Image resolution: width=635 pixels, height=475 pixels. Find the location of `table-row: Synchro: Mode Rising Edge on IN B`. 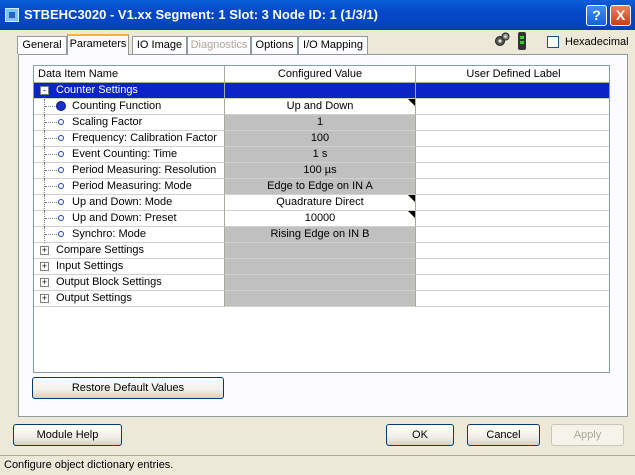

table-row: Synchro: Mode Rising Edge on IN B is located at coordinates (321, 235).